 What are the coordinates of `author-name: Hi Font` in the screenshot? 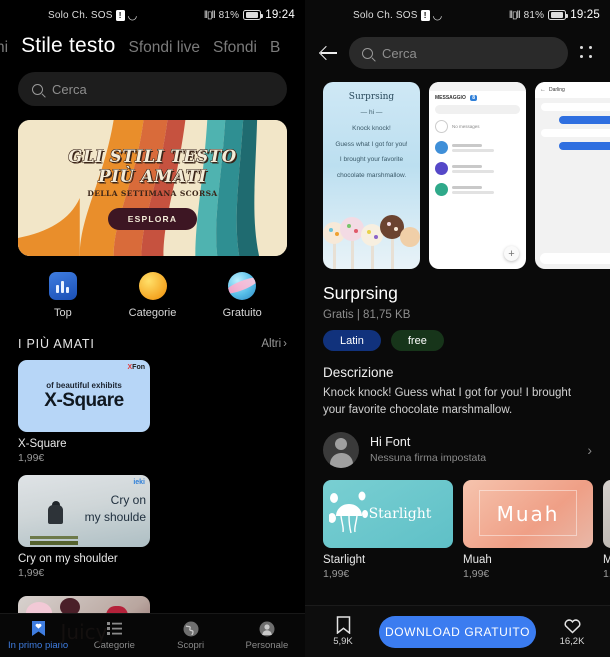 It's located at (390, 442).